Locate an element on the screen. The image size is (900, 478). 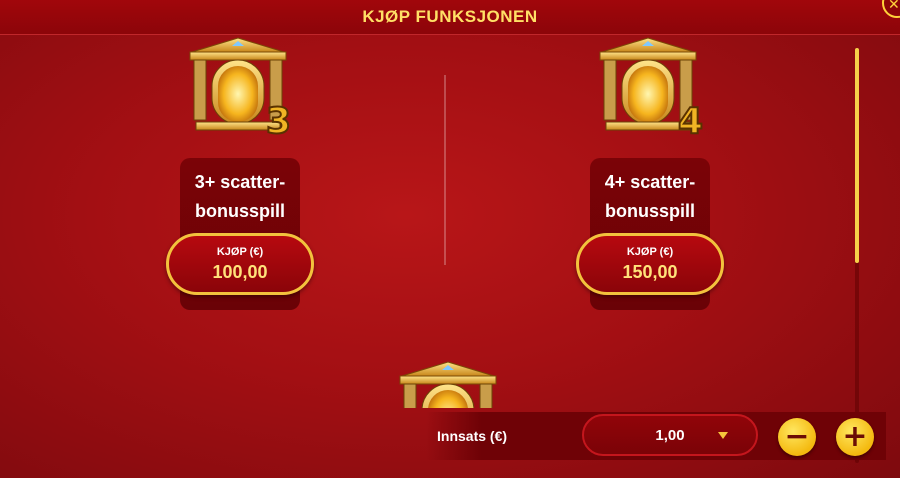
temple-icon is located at coordinates (448, 384).